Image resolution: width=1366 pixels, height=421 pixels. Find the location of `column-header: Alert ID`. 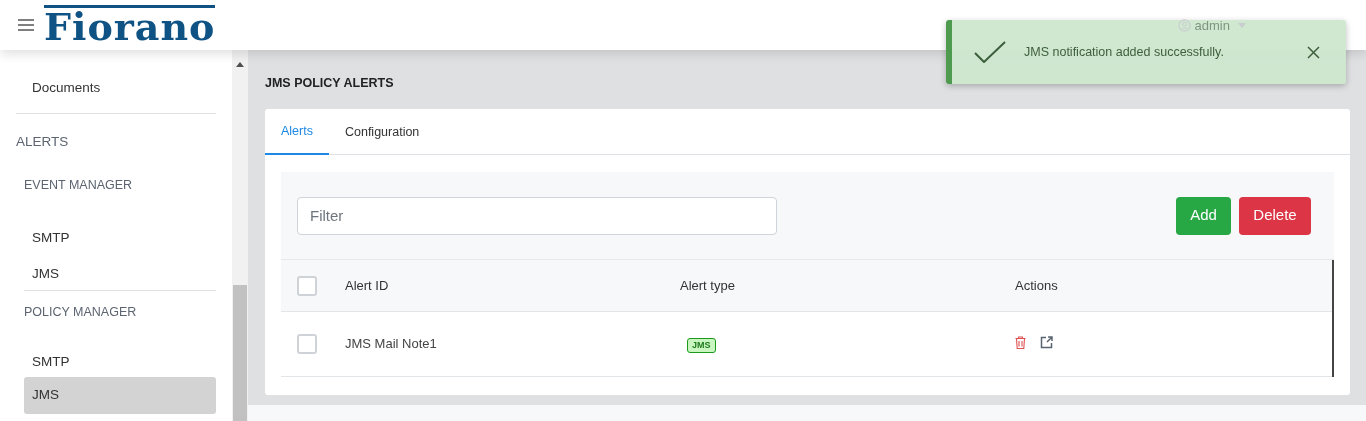

column-header: Alert ID is located at coordinates (367, 285).